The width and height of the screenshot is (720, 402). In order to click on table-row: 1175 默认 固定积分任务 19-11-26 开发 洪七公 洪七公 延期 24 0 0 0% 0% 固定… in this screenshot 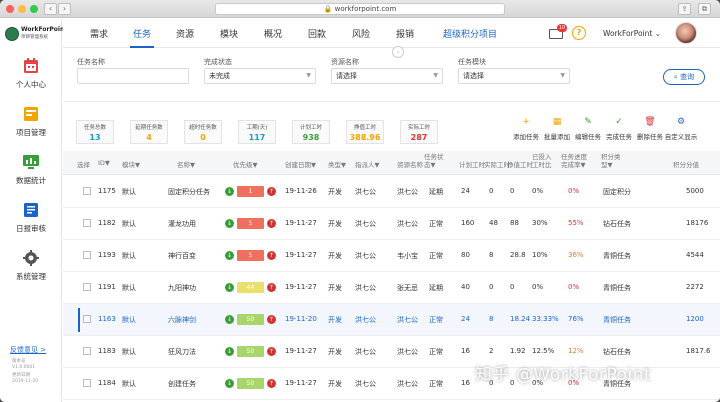, I will do `click(391, 192)`.